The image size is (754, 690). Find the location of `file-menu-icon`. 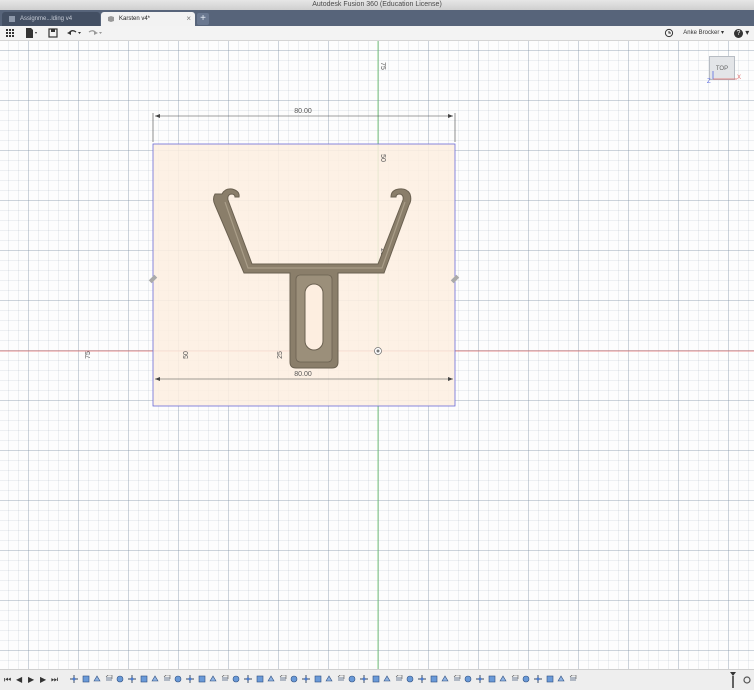

file-menu-icon is located at coordinates (32, 33).